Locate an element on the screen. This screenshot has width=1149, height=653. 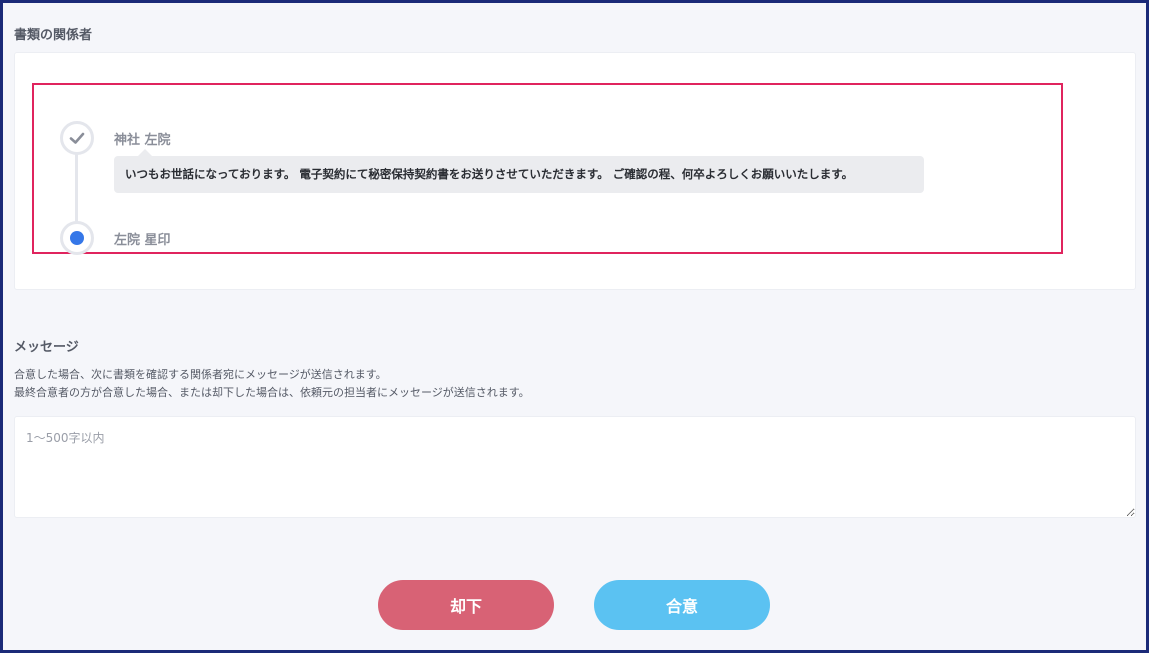
parties-section-title: 書類の関係者 is located at coordinates (53, 35).